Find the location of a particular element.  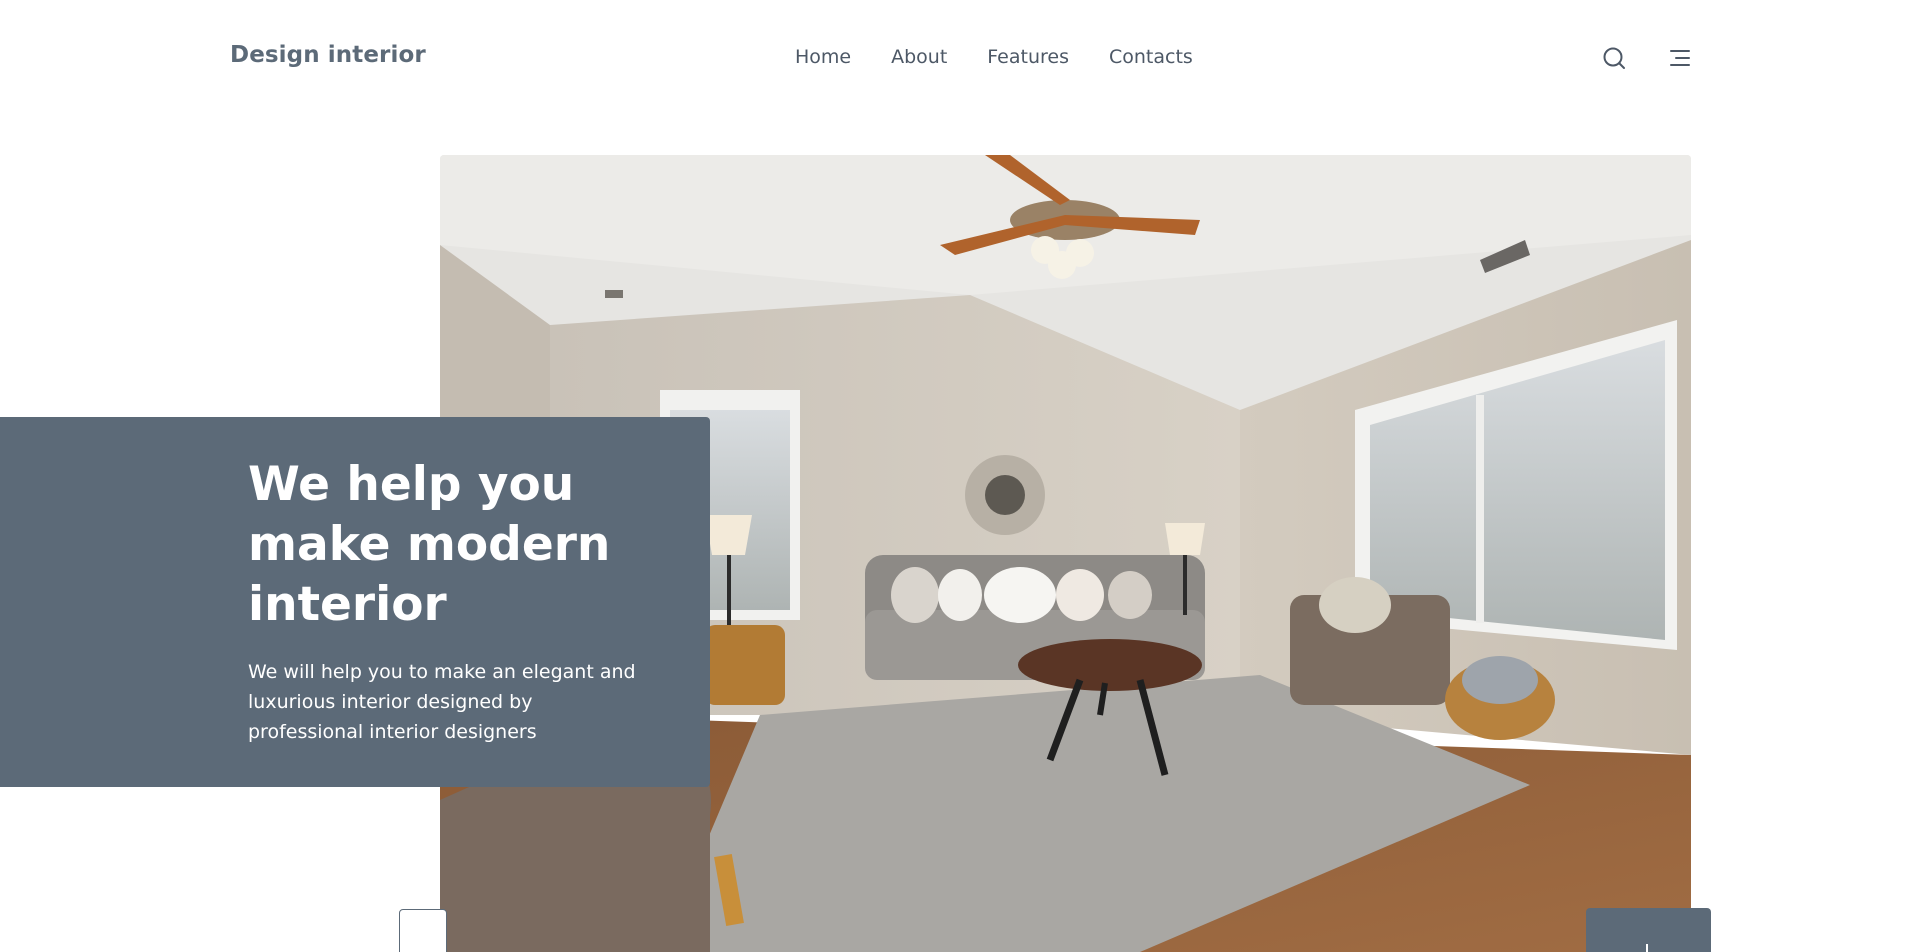

hero-title: We help you make modern interior is located at coordinates (429, 544).